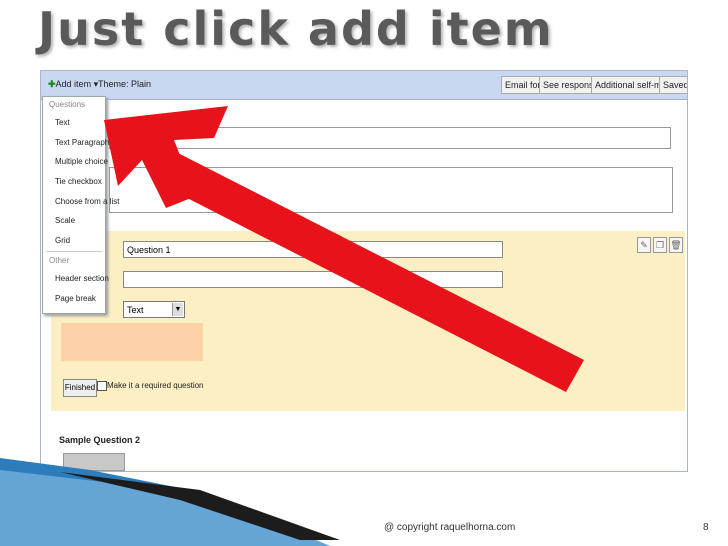 The height and width of the screenshot is (546, 728). Describe the element at coordinates (450, 527) in the screenshot. I see `footer-copyright: @ copyright raquelhorna.com` at that location.